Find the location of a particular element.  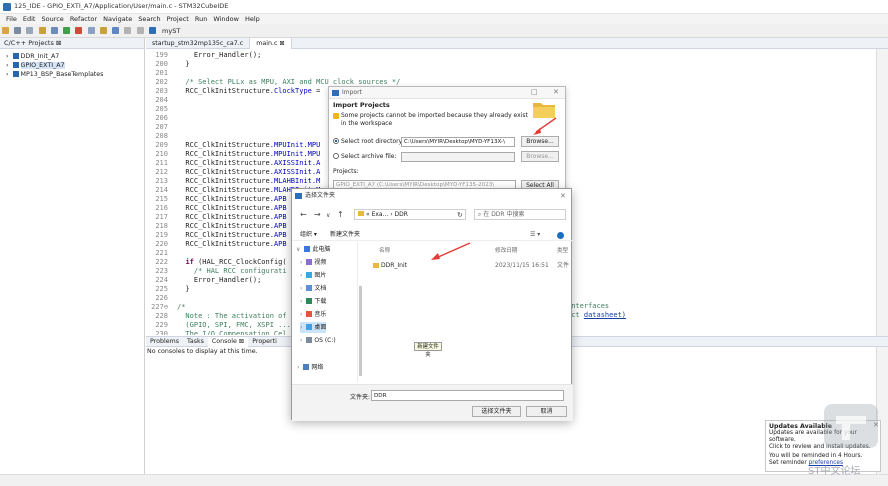

gear-icon is located at coordinates (91, 30).